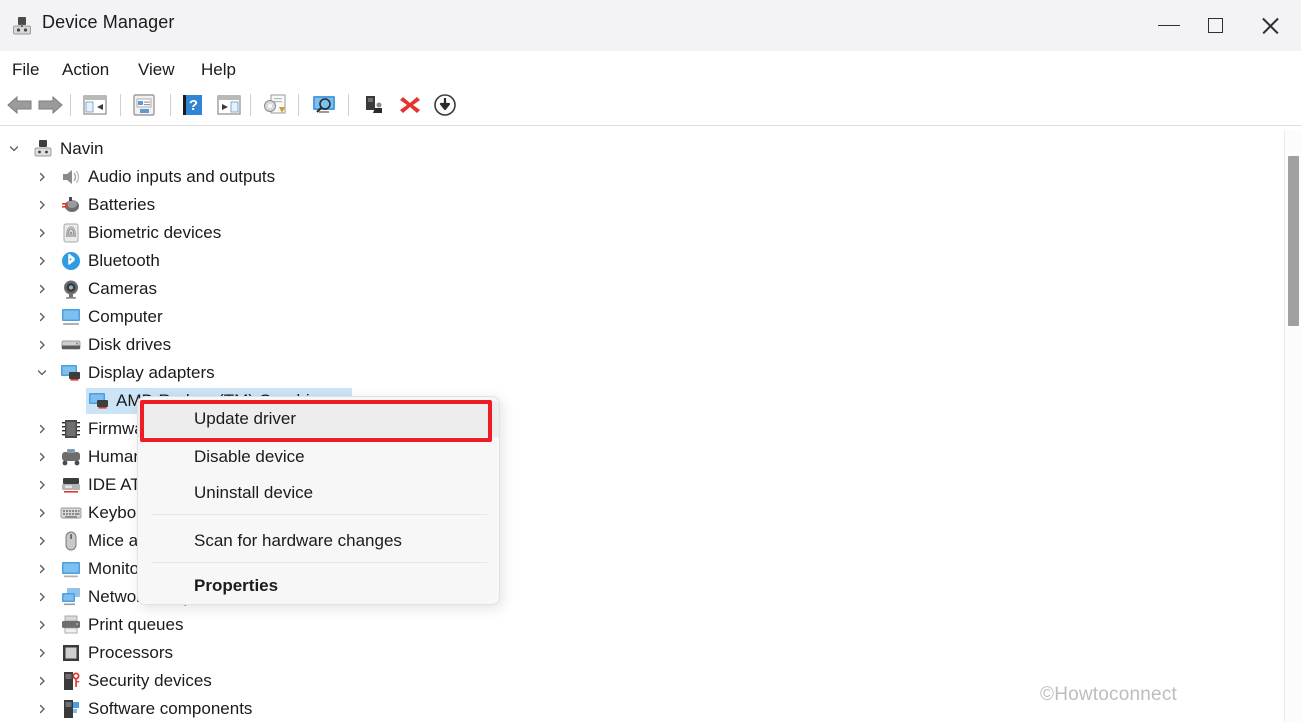  Describe the element at coordinates (71, 429) in the screenshot. I see `firmware-icon` at that location.